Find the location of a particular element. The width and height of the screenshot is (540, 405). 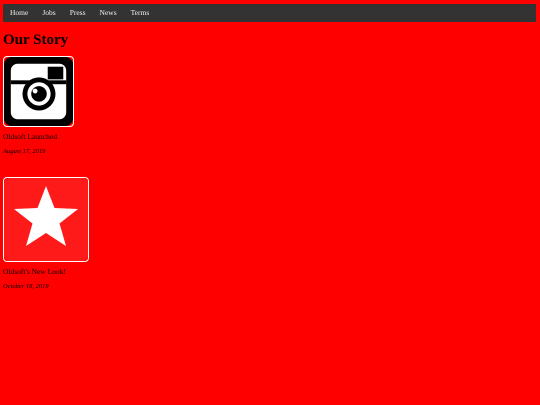

story-item: Oldsoft's New Look! October 18, 2019 is located at coordinates (46, 234).